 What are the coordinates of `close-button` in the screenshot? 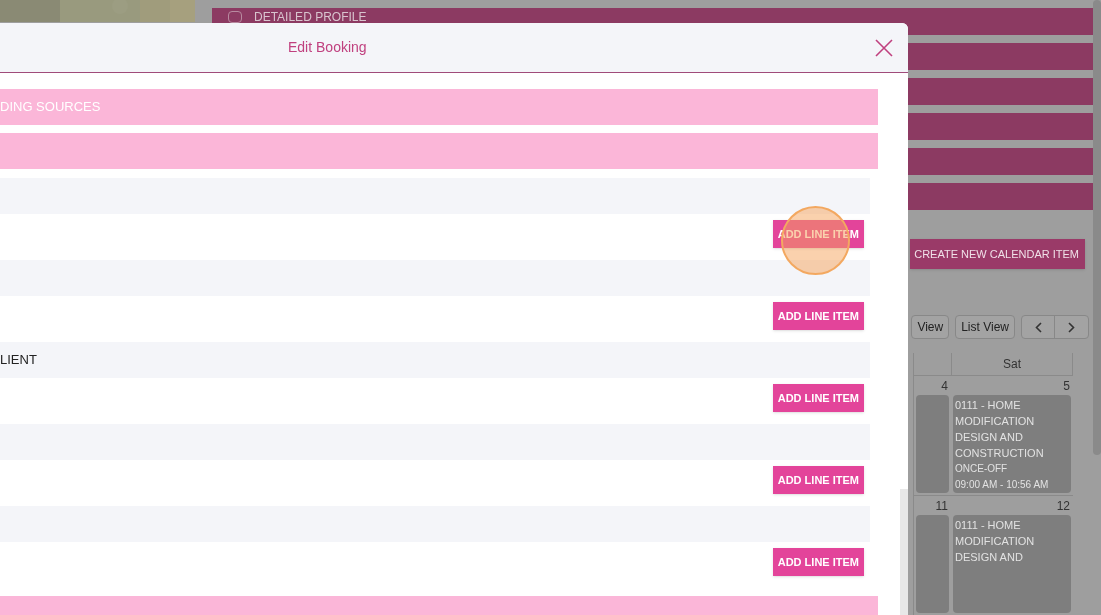 It's located at (884, 47).